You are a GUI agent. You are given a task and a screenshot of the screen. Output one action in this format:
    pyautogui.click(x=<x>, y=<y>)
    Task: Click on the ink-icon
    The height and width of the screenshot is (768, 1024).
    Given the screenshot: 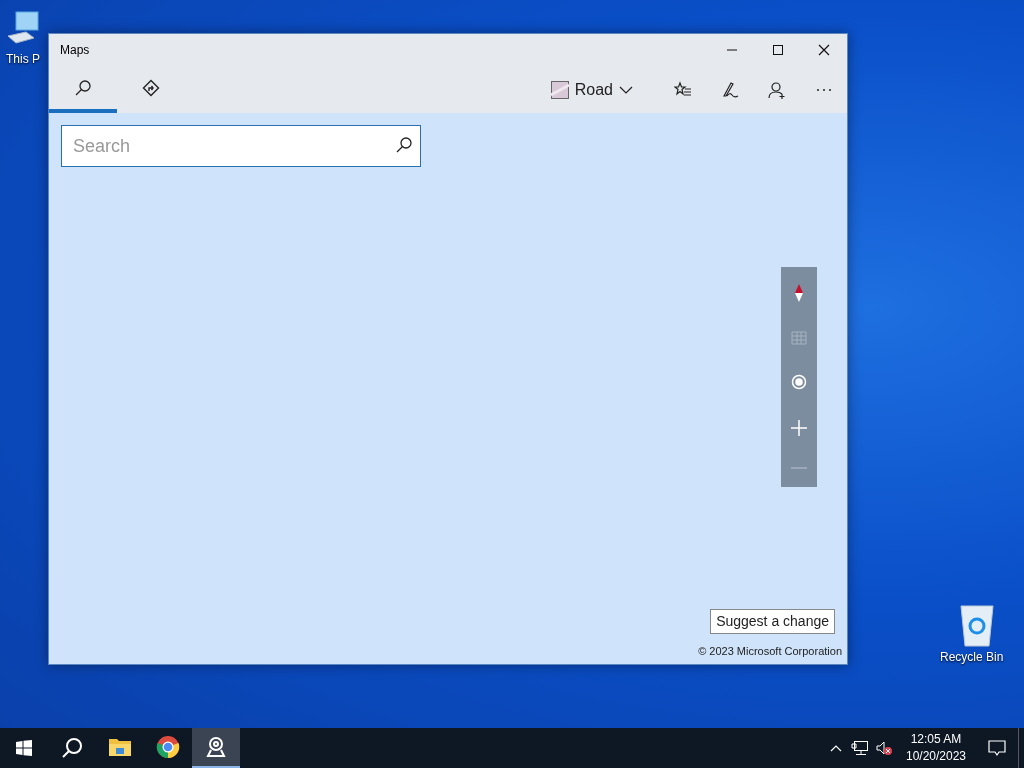 What is the action you would take?
    pyautogui.click(x=729, y=89)
    